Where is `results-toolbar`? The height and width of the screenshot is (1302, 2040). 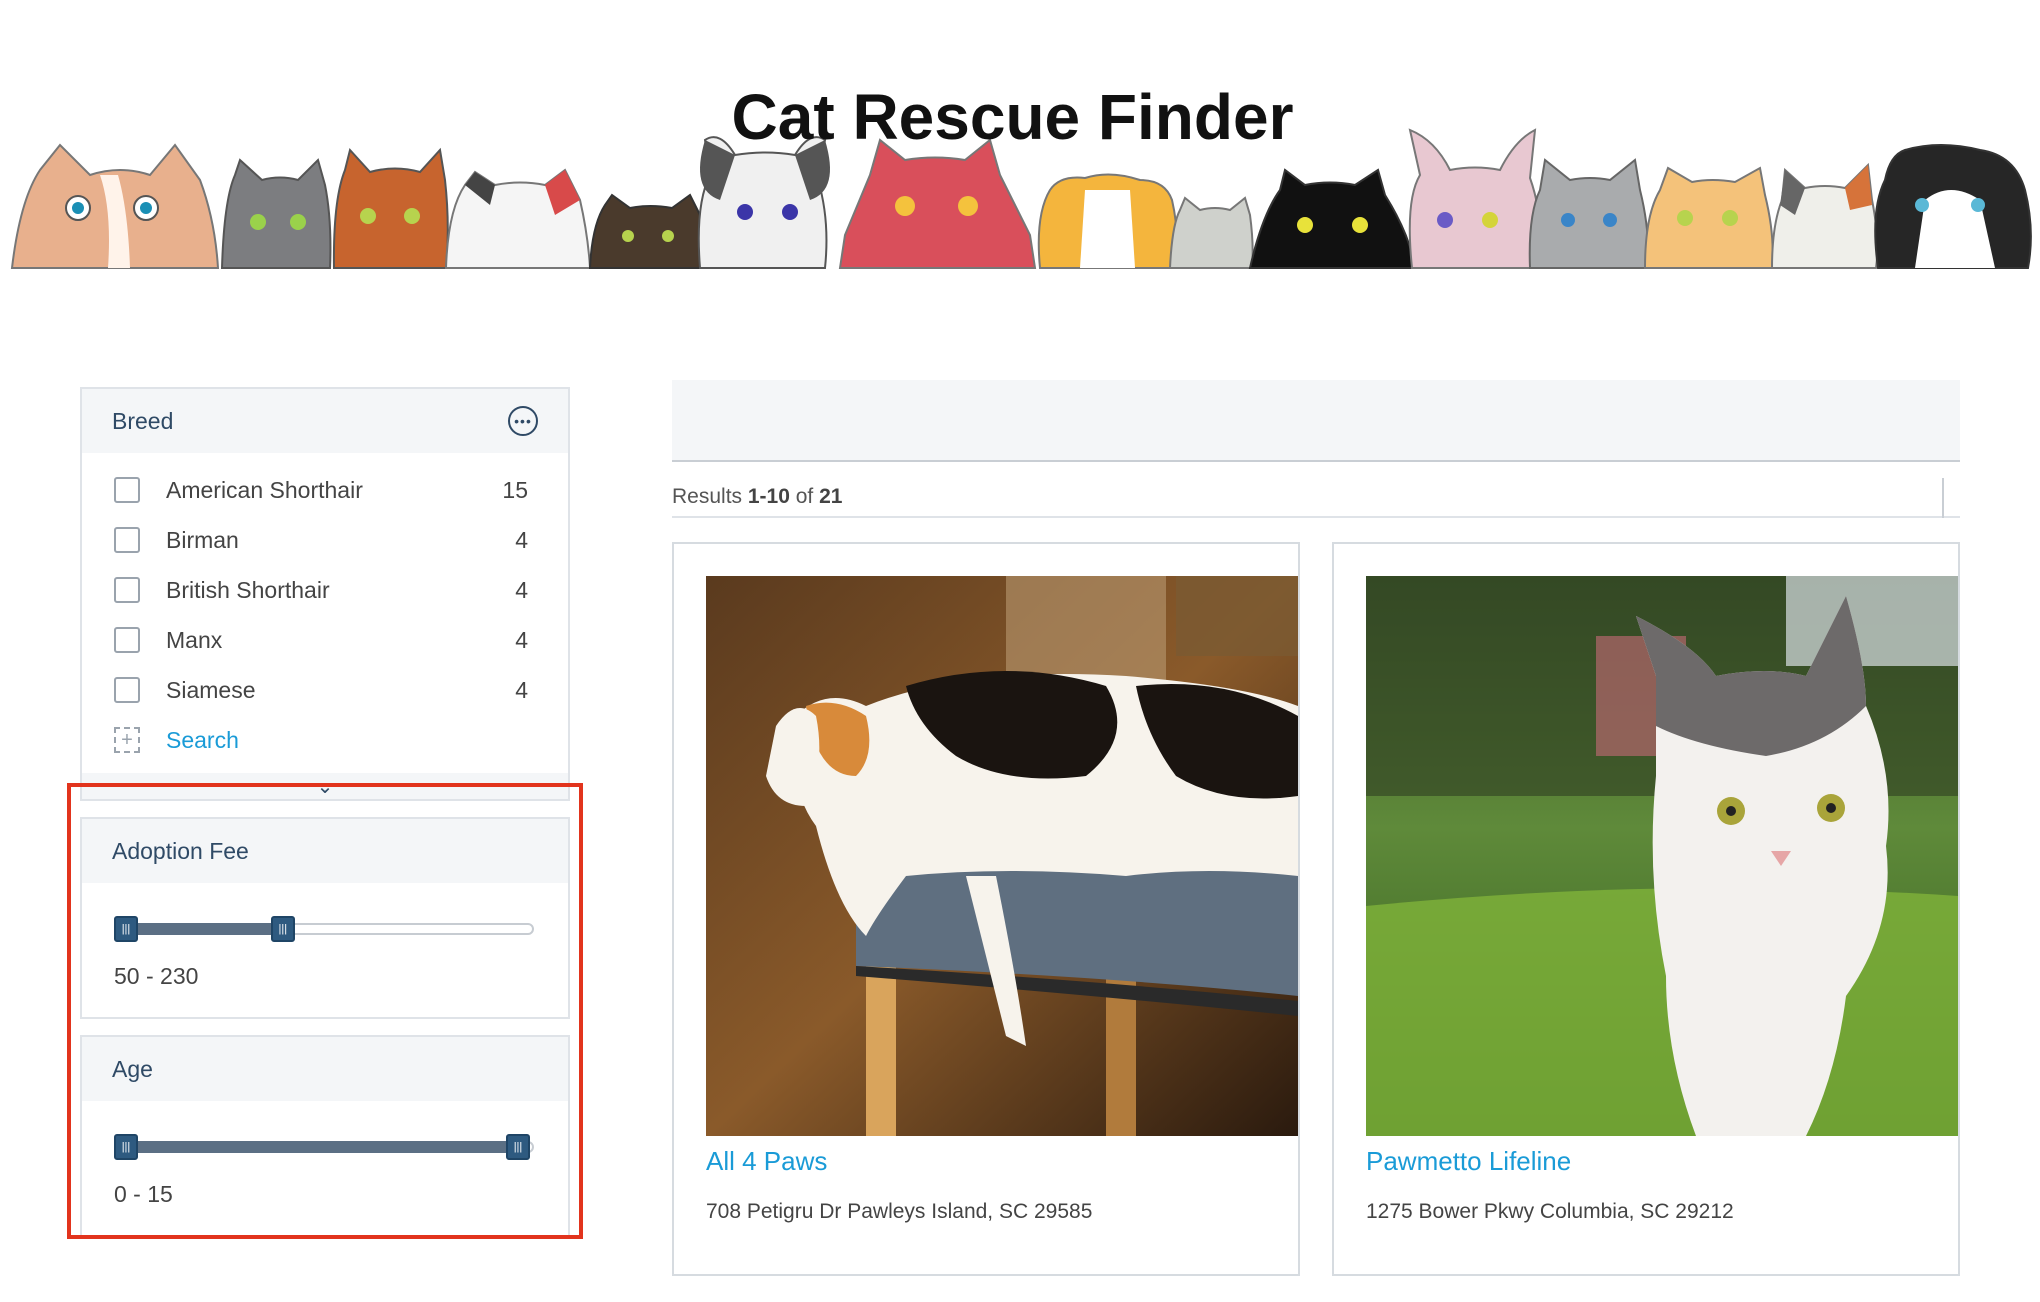
results-toolbar is located at coordinates (1316, 421).